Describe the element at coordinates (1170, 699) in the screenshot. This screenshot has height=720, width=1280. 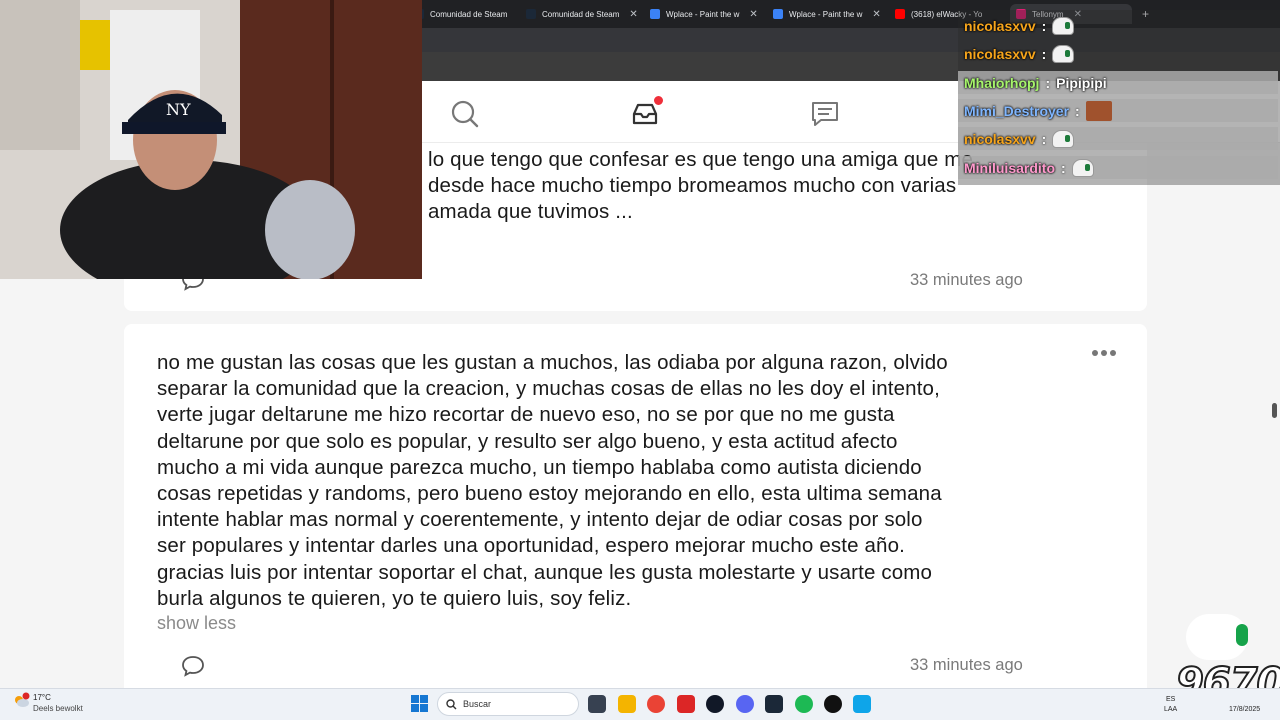
I see `language-indicator: ES` at that location.